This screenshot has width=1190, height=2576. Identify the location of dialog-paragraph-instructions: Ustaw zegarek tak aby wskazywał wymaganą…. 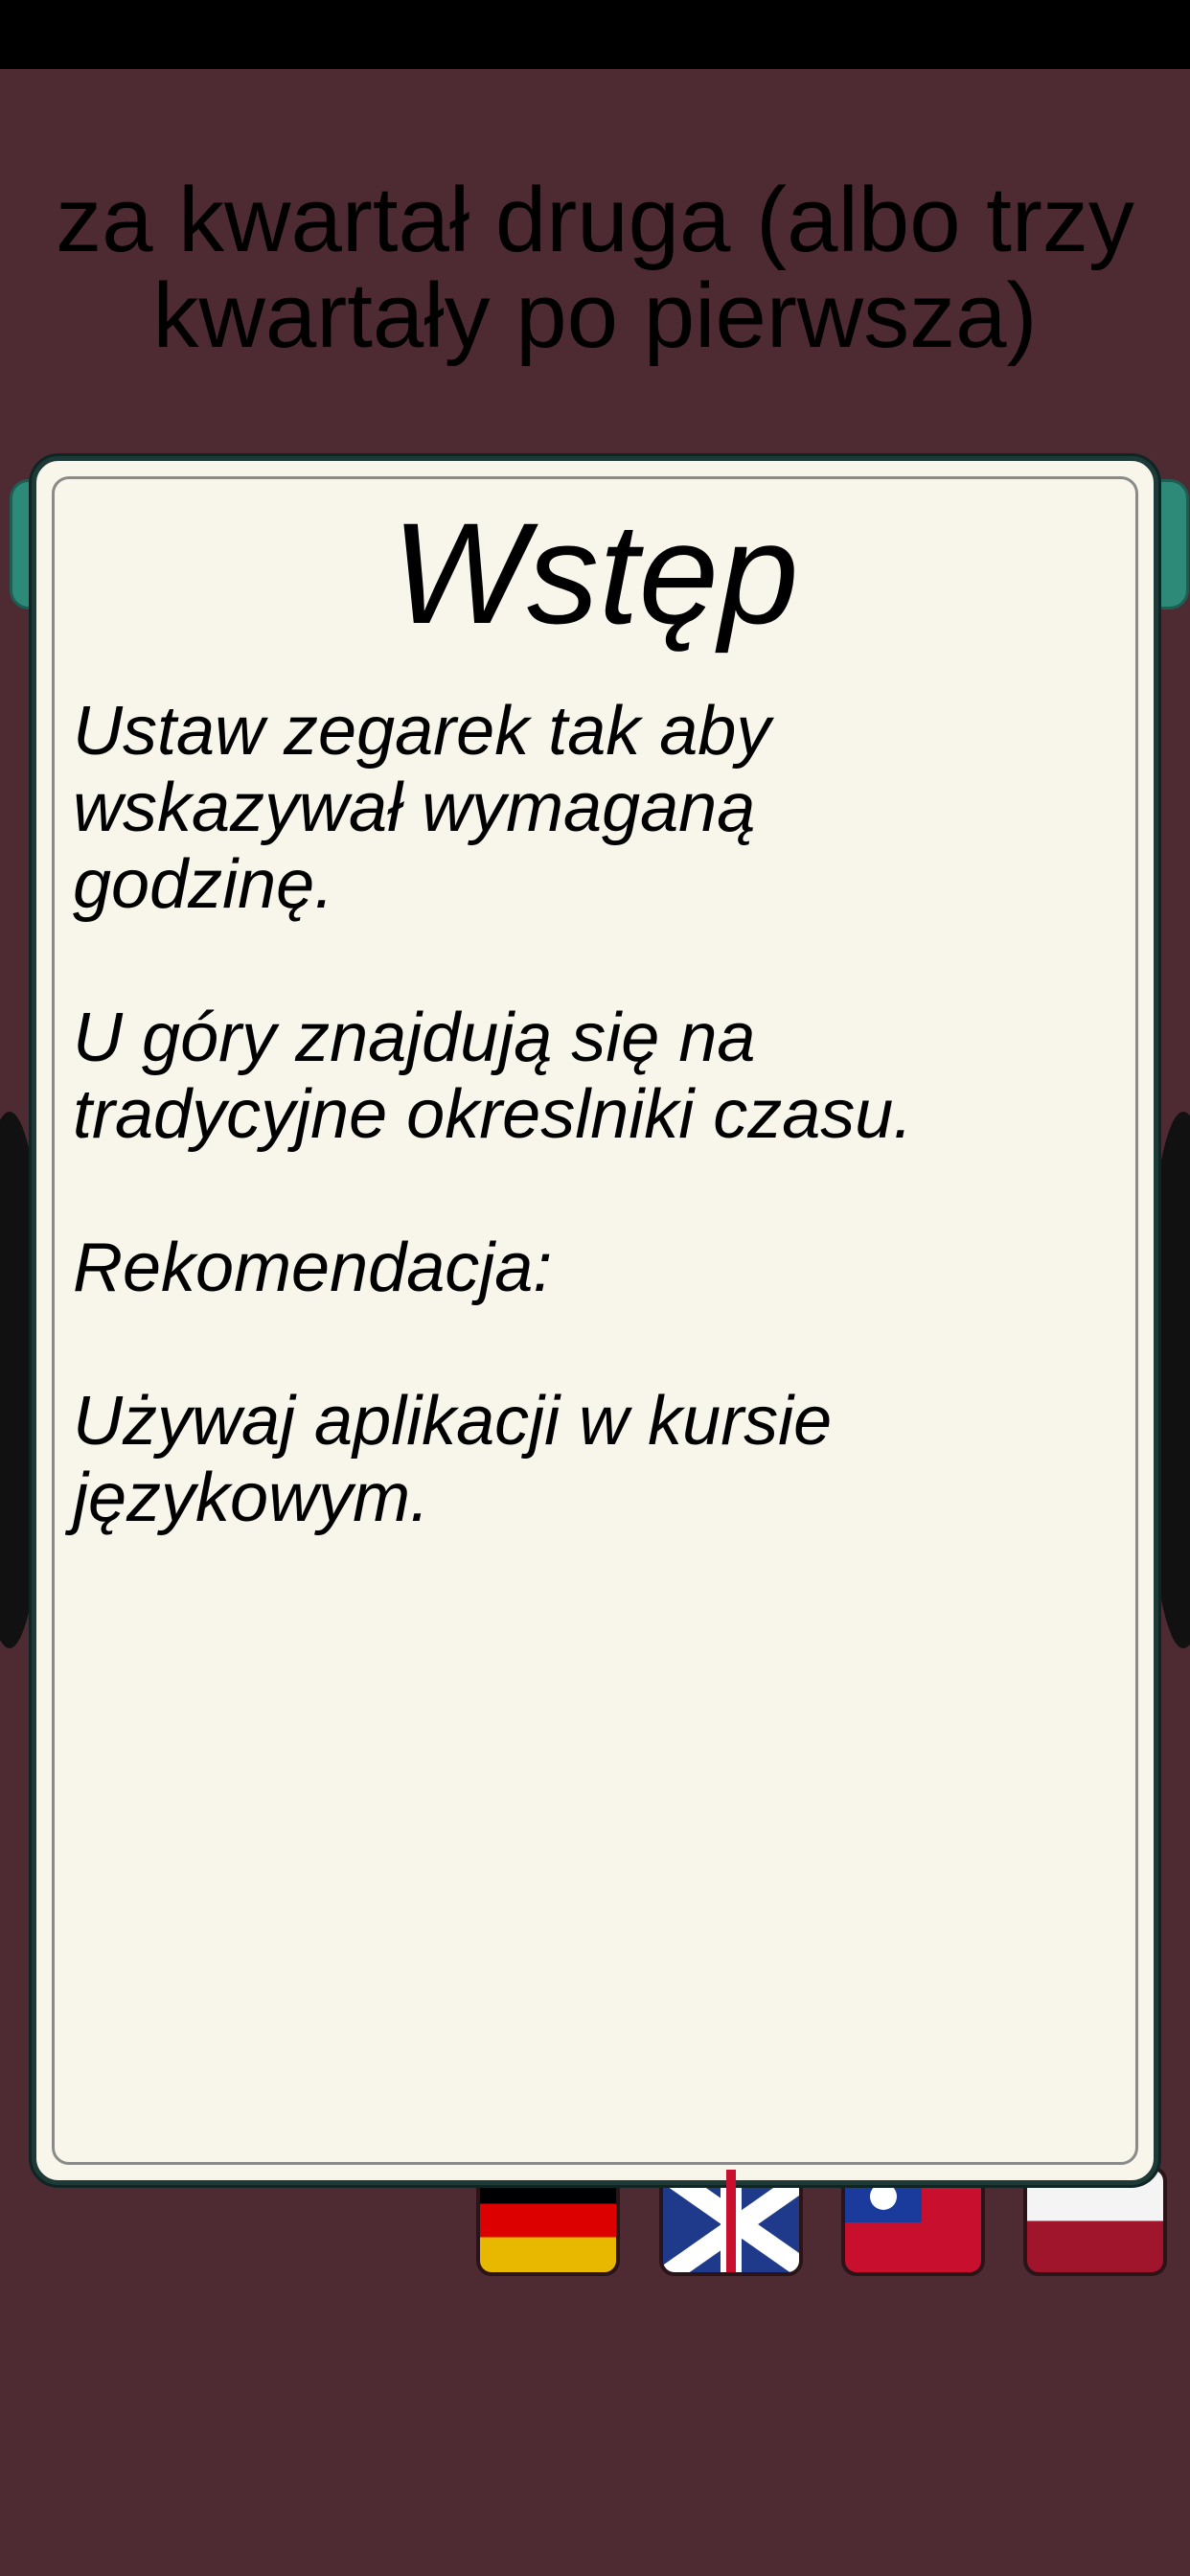
(422, 808).